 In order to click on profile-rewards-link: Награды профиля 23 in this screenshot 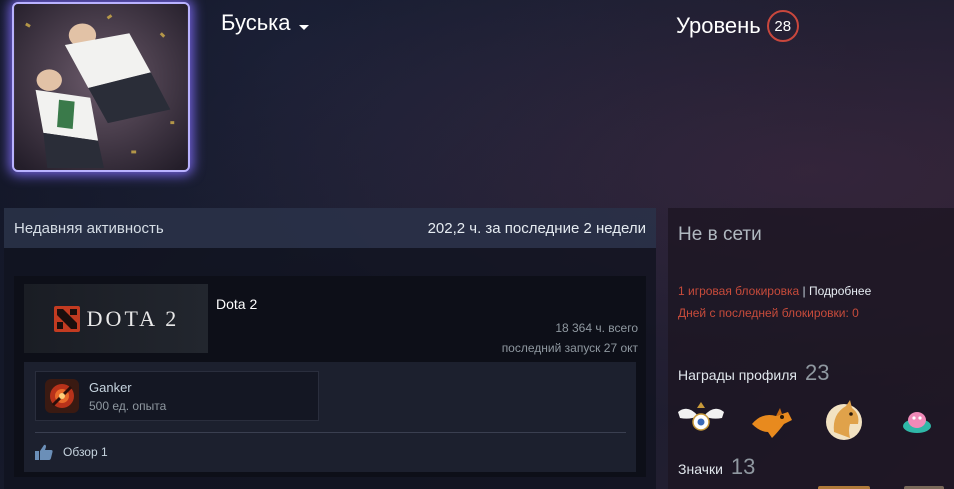, I will do `click(753, 373)`.